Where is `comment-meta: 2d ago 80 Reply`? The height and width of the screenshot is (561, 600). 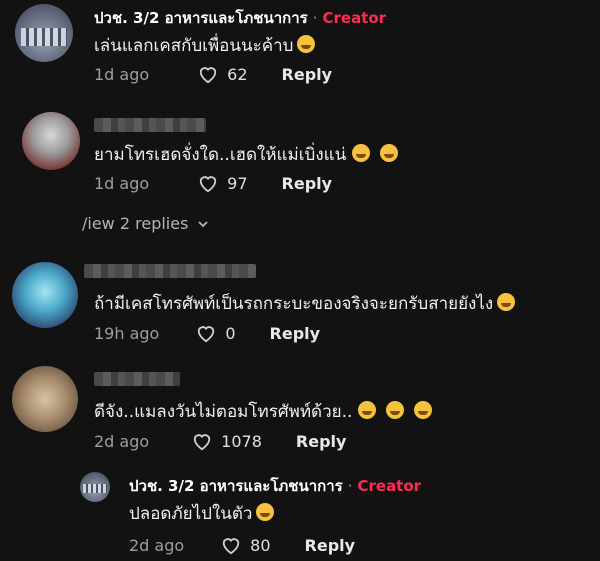
comment-meta: 2d ago 80 Reply is located at coordinates (242, 545).